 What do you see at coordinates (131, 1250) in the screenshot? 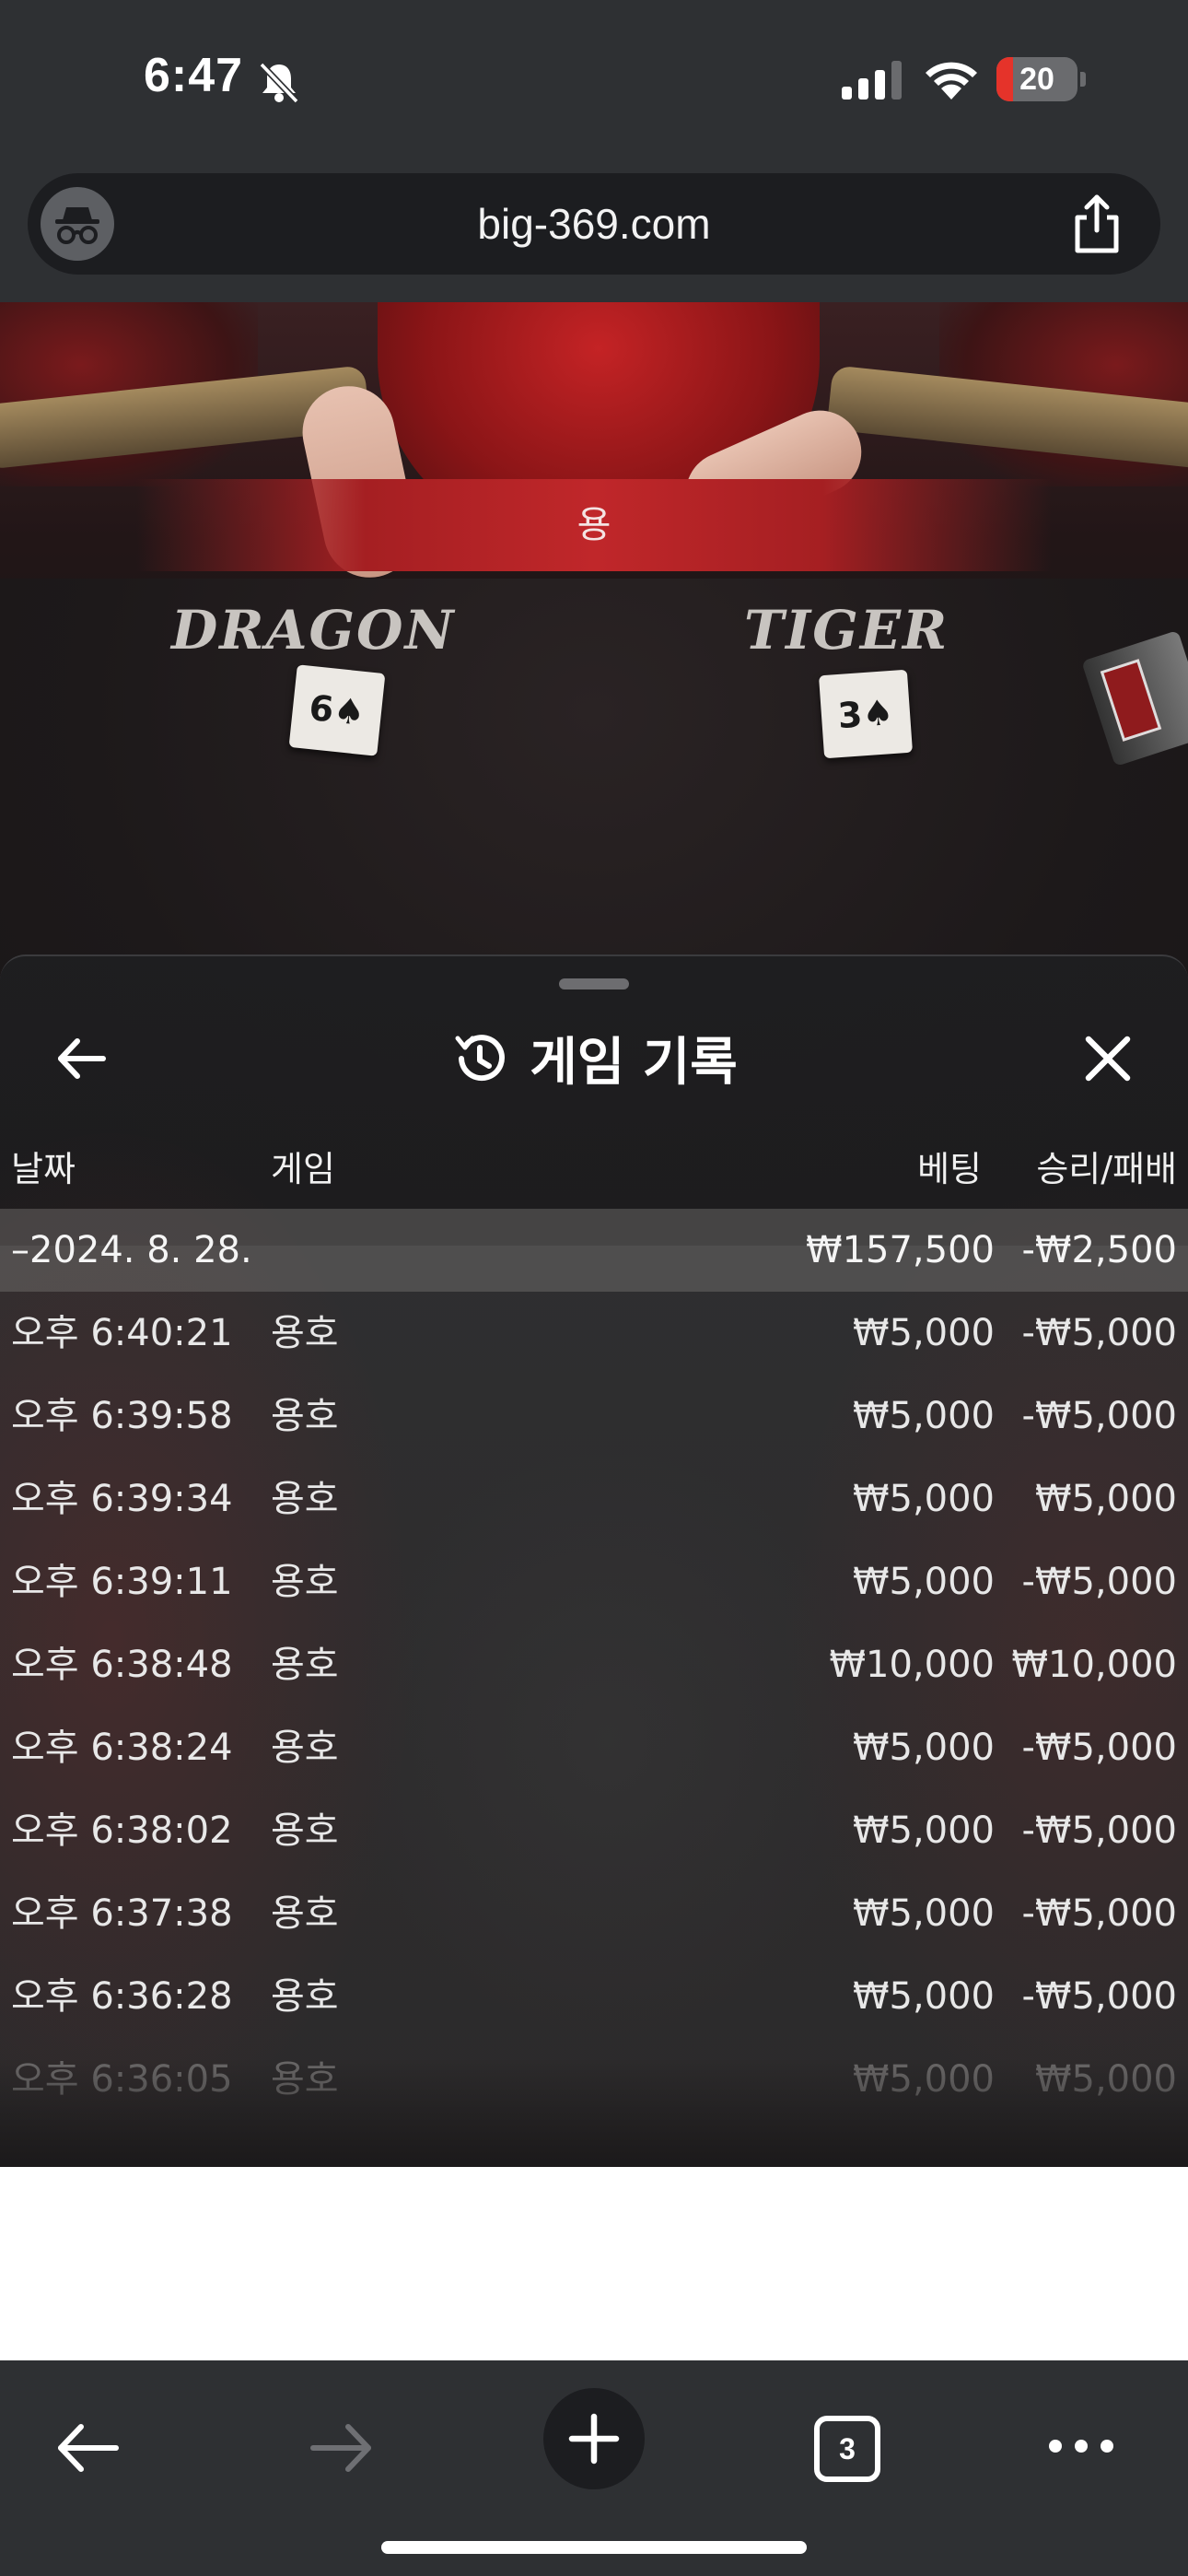
I see `summary-date: –2024. 8. 28.` at bounding box center [131, 1250].